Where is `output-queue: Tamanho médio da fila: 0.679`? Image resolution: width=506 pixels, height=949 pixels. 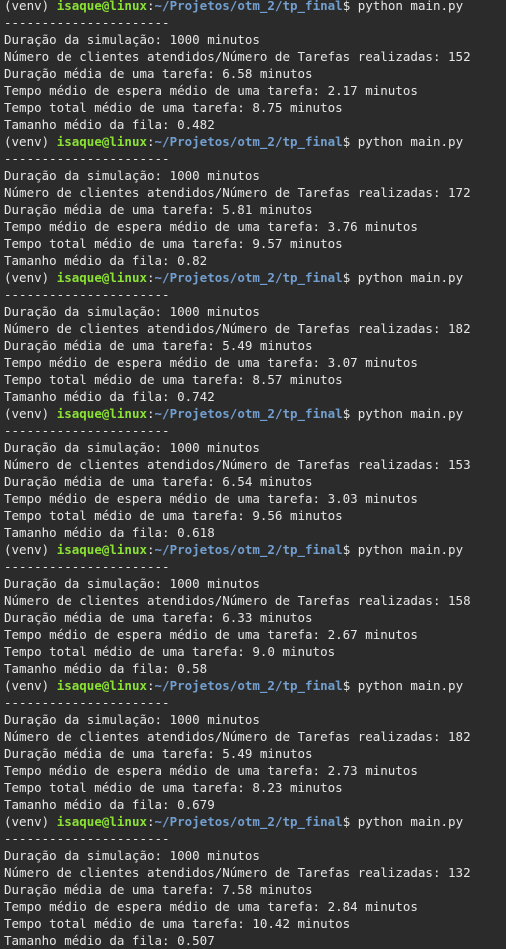
output-queue: Tamanho médio da fila: 0.679 is located at coordinates (109, 804).